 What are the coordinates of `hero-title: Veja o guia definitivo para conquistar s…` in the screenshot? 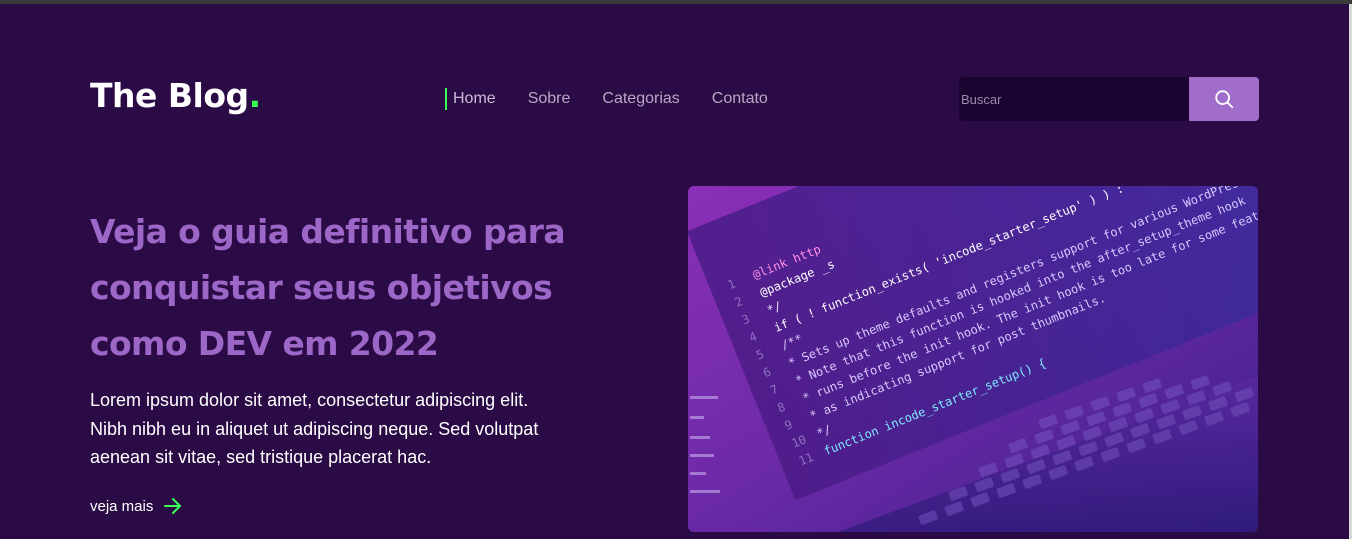 It's located at (328, 287).